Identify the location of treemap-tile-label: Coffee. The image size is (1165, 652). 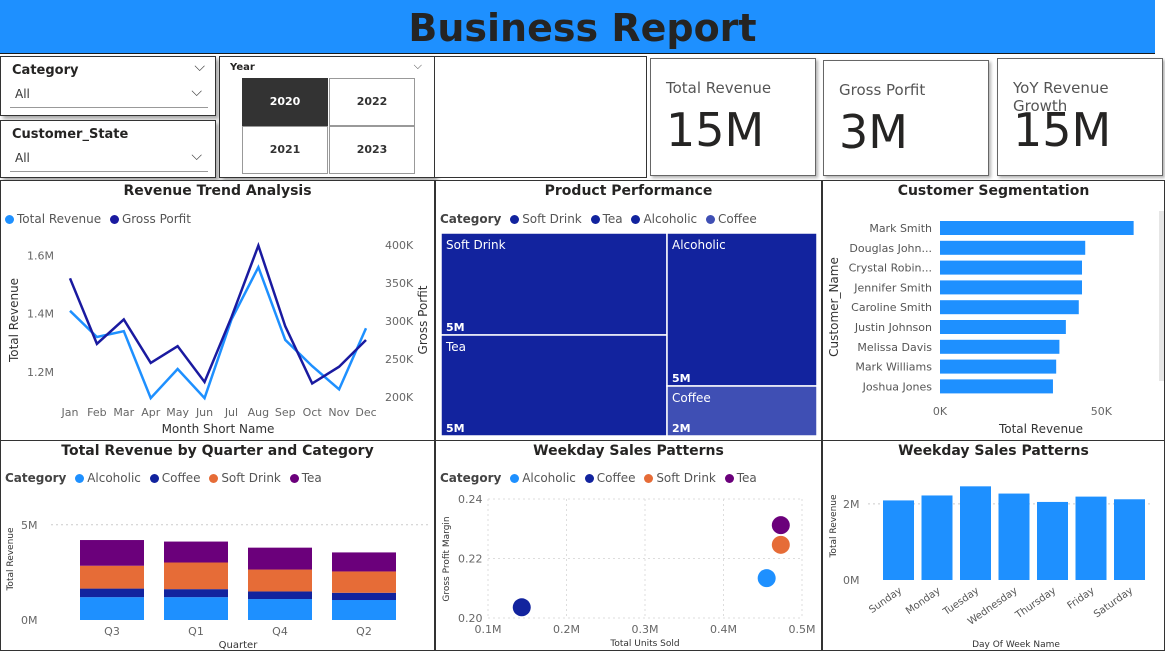
(691, 398).